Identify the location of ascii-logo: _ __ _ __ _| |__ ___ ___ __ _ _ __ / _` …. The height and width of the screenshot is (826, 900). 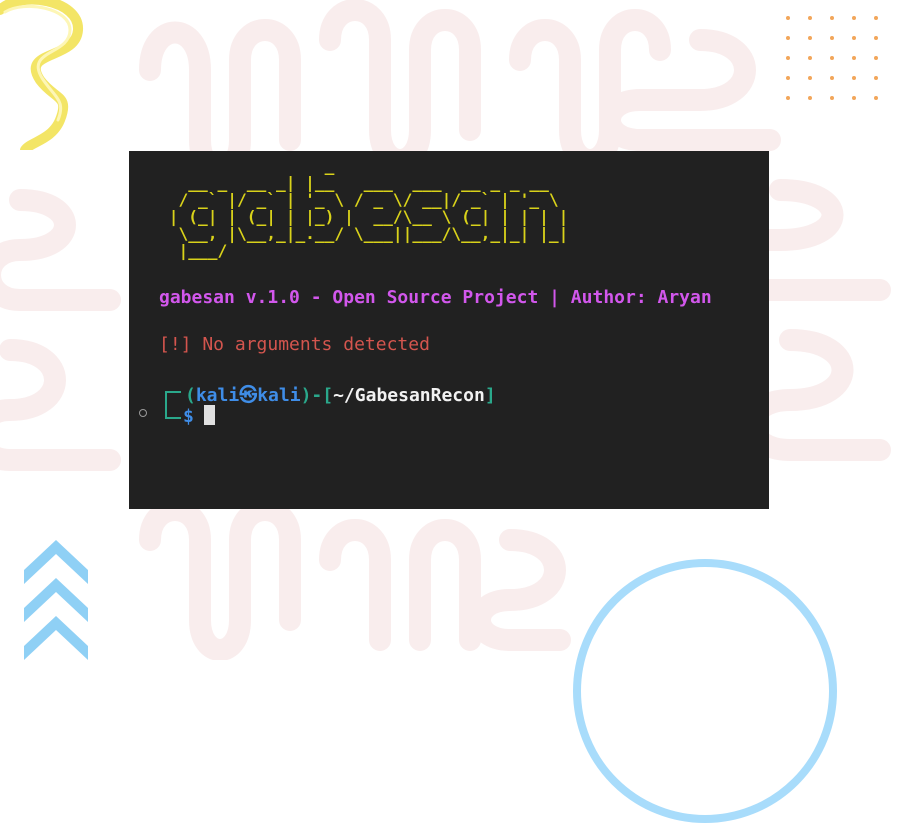
(368, 208).